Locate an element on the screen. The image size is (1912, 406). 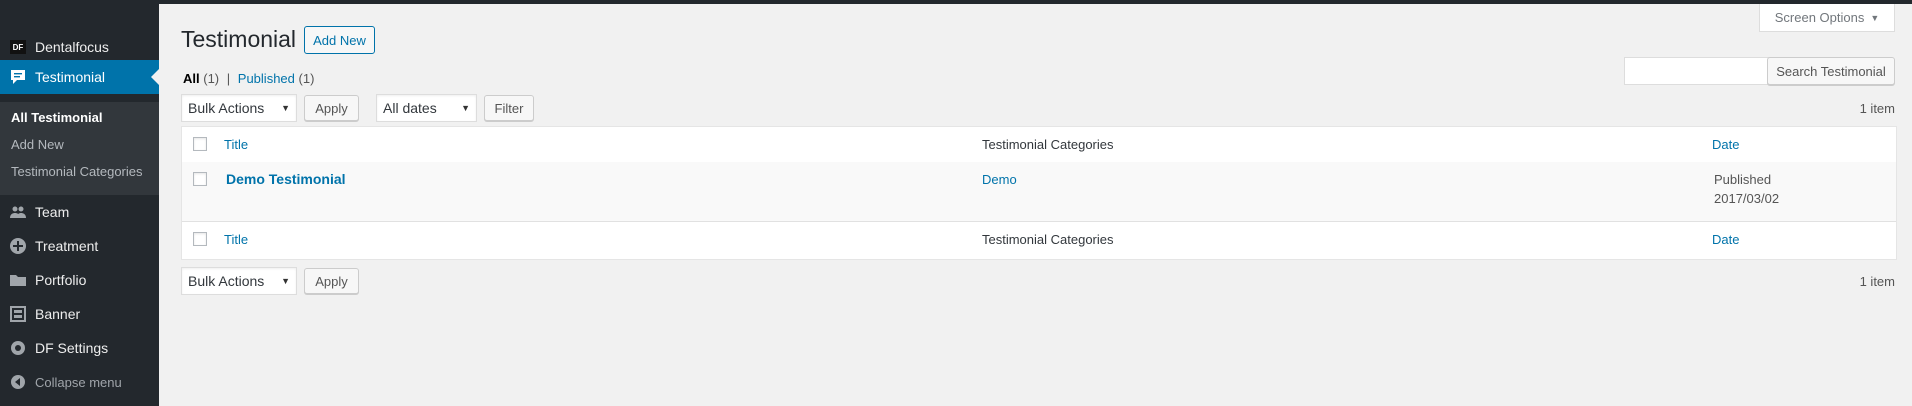
sidebar-item-label: Banner is located at coordinates (58, 314).